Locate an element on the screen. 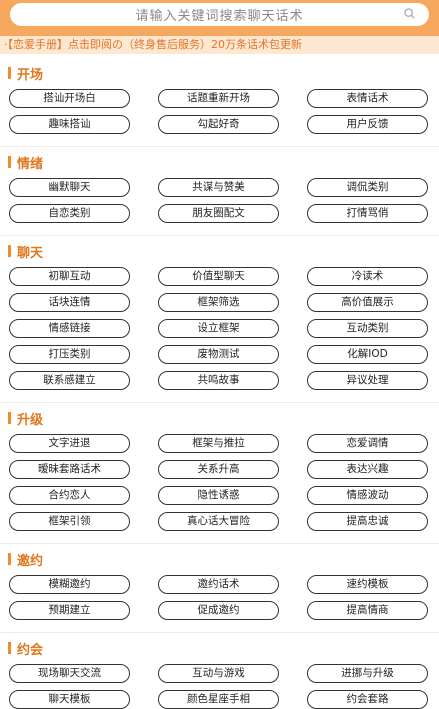 The width and height of the screenshot is (439, 709). tag-button: 趣味搭讪 is located at coordinates (69, 124).